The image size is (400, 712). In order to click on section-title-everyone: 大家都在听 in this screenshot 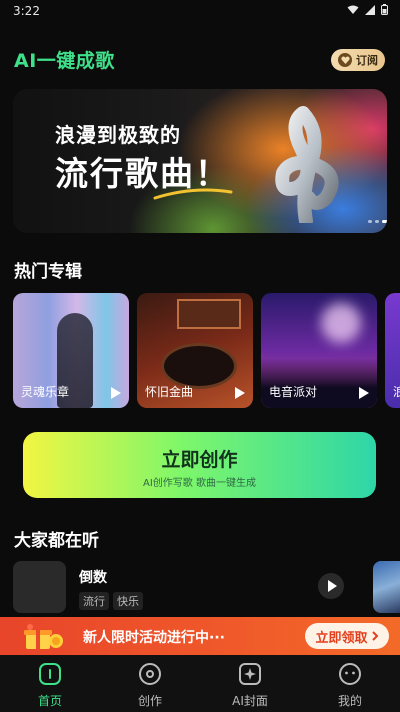, I will do `click(56, 541)`.